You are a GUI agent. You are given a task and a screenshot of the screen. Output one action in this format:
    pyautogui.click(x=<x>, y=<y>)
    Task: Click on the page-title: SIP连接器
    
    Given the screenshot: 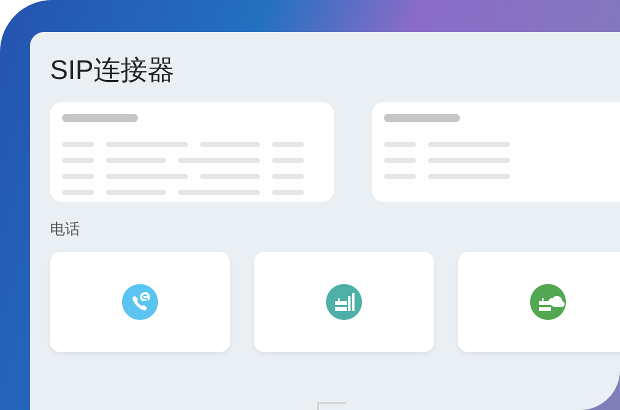 What is the action you would take?
    pyautogui.click(x=112, y=70)
    